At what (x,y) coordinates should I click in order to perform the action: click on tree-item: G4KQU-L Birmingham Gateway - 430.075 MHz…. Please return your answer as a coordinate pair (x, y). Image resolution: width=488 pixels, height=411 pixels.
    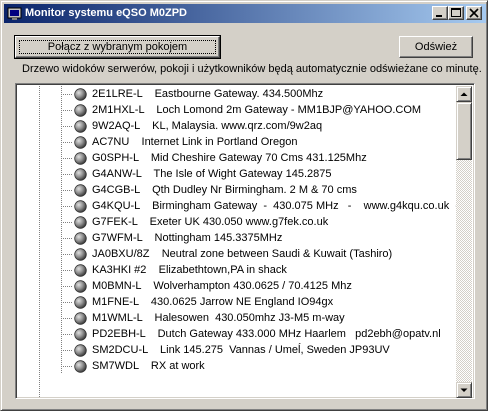
    Looking at the image, I should click on (238, 206).